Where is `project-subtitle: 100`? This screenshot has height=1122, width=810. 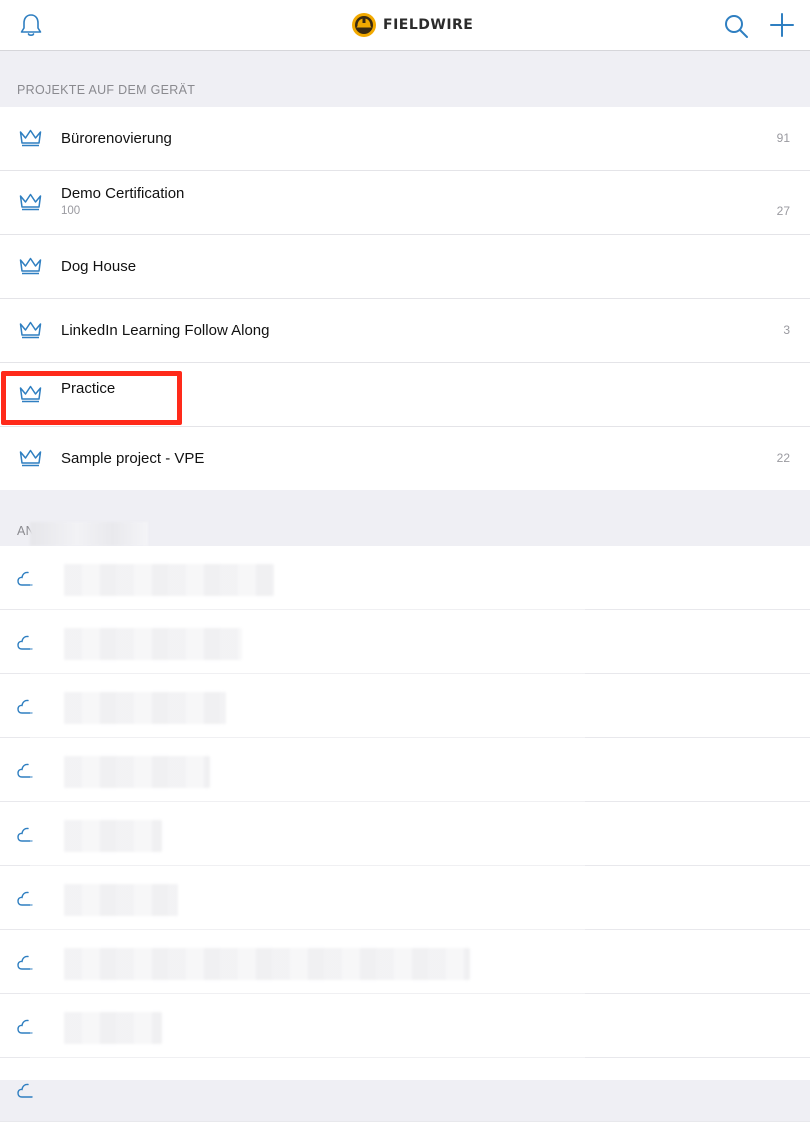 project-subtitle: 100 is located at coordinates (71, 211).